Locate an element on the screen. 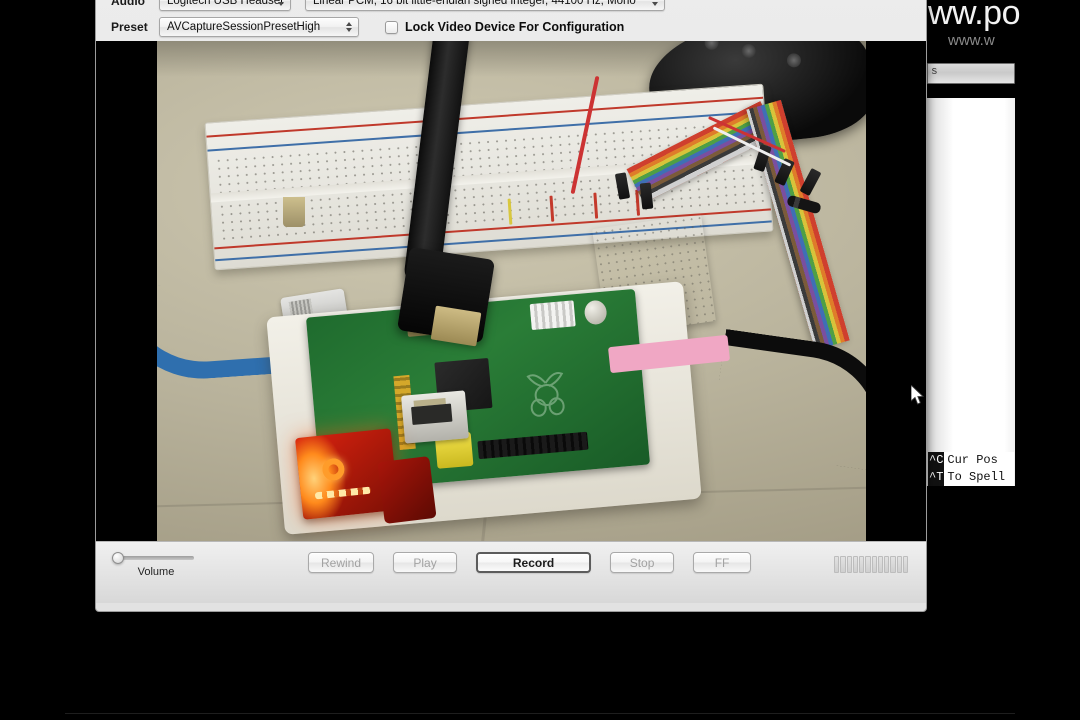 This screenshot has height=720, width=1080. nano-help-bar: ^C Cur Pos ^T To Spell is located at coordinates (971, 469).